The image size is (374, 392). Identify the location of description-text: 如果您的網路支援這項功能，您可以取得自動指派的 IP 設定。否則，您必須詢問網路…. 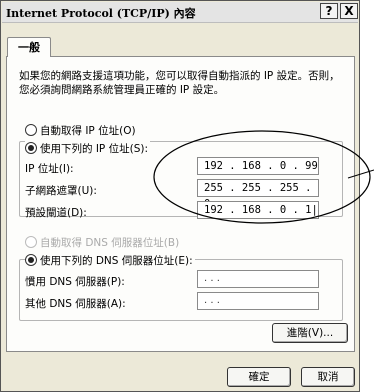
(179, 83).